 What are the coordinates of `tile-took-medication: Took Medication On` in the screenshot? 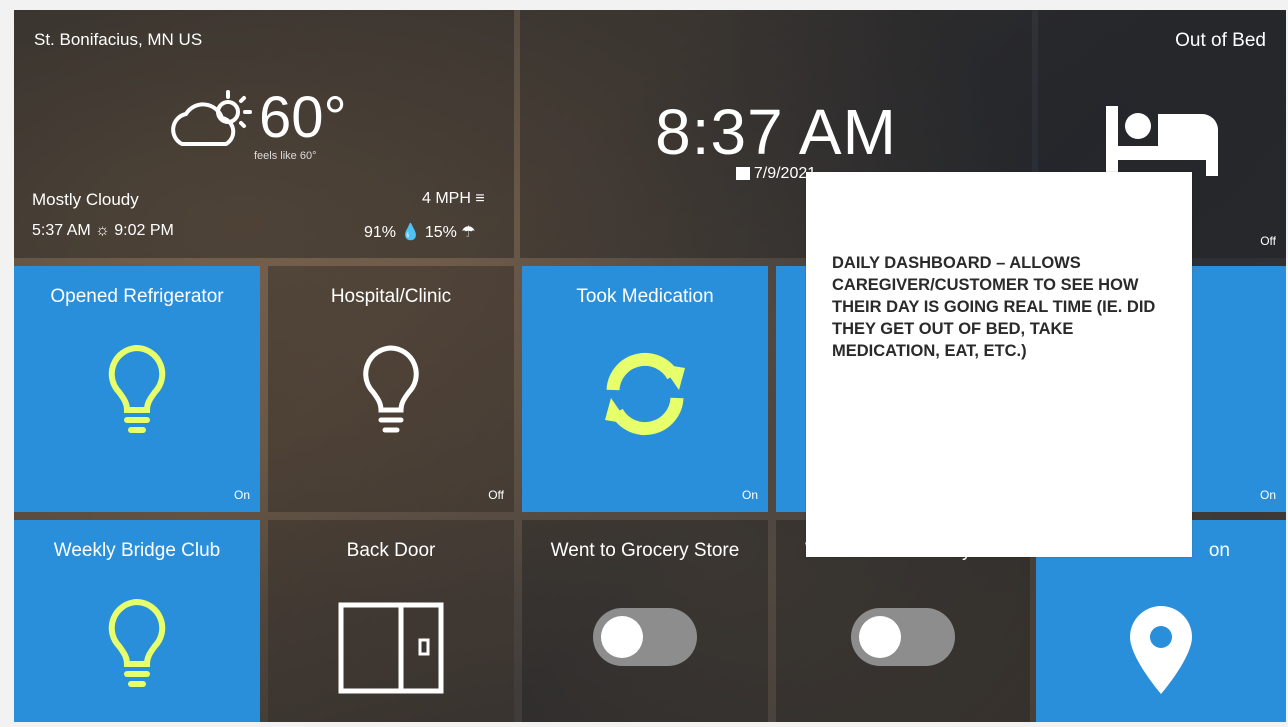 It's located at (645, 389).